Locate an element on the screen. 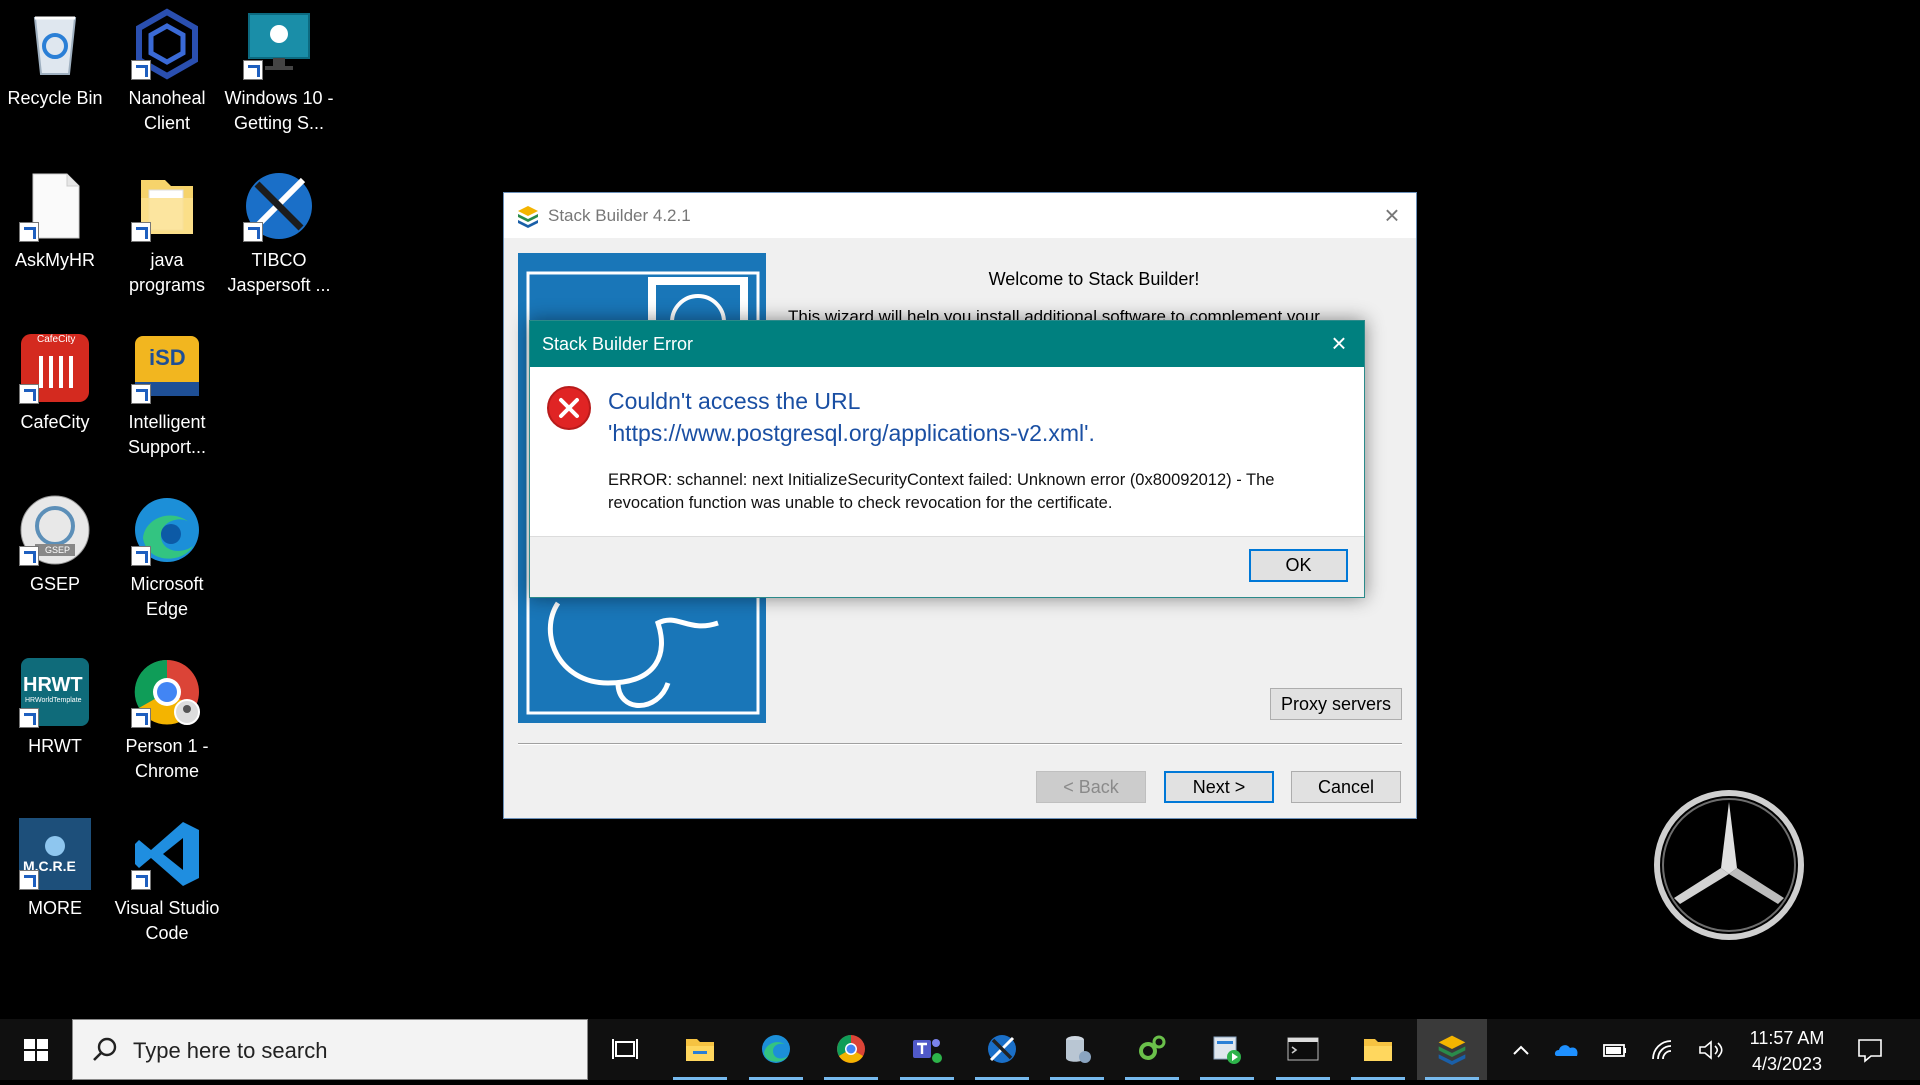 The image size is (1920, 1085). notifications-icon is located at coordinates (1870, 1050).